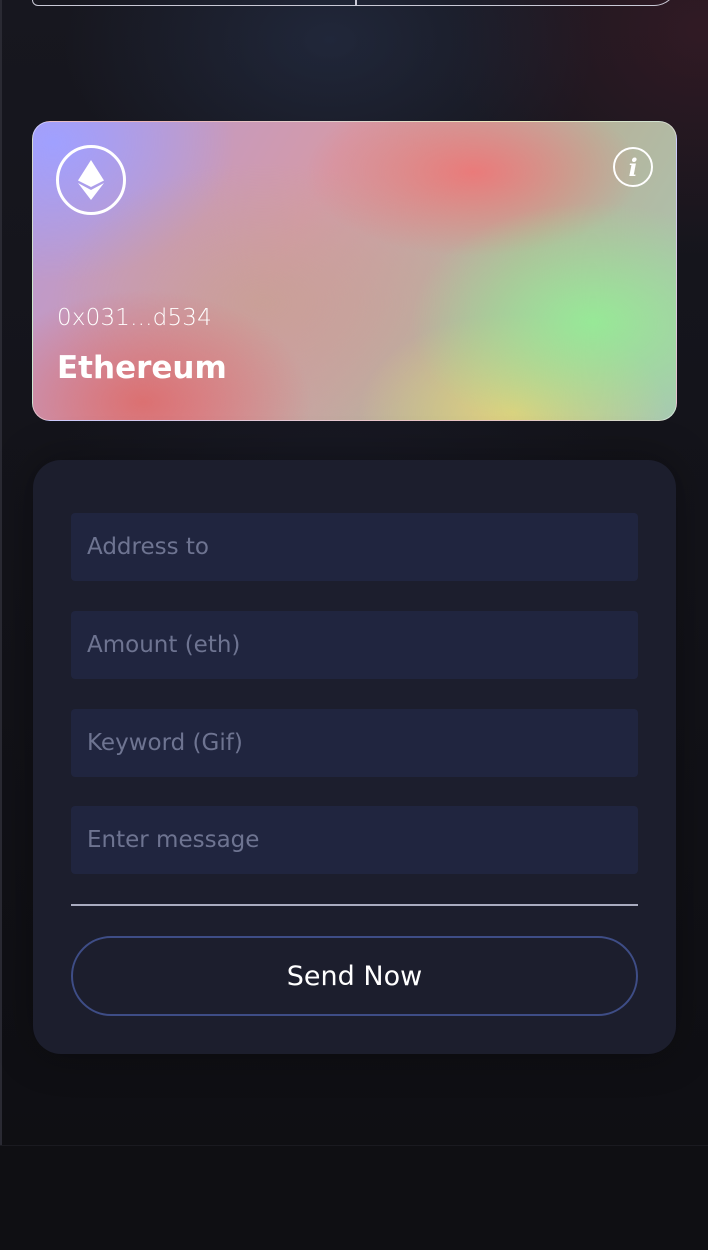 This screenshot has height=1250, width=708. I want to click on message-input, so click(354, 840).